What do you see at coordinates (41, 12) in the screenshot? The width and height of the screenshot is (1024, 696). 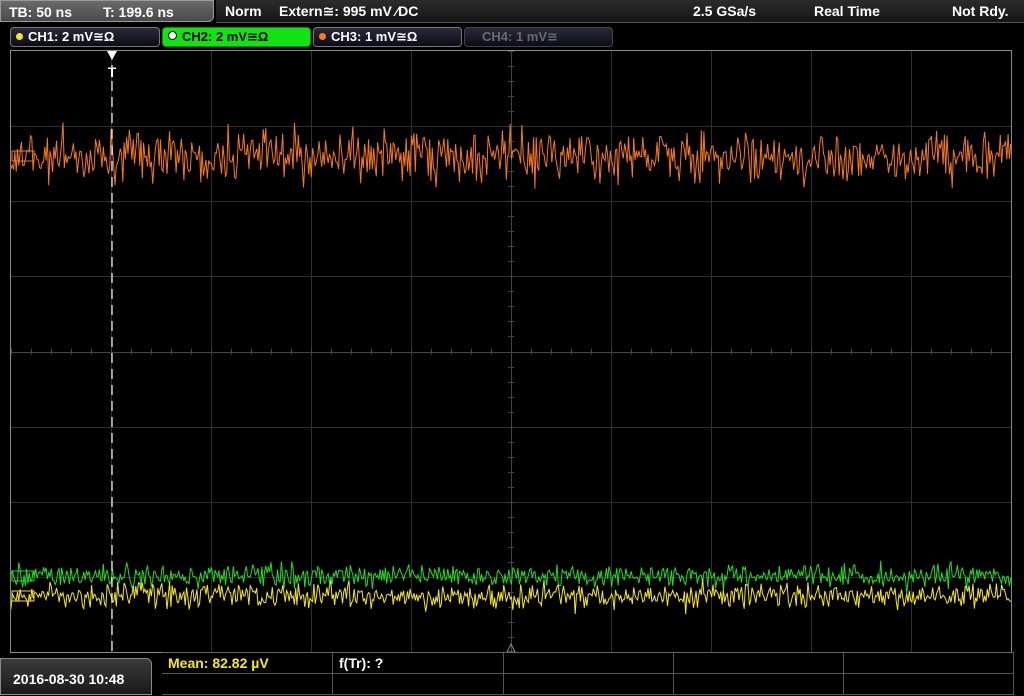 I see `timebase-label: TB: 50 ns` at bounding box center [41, 12].